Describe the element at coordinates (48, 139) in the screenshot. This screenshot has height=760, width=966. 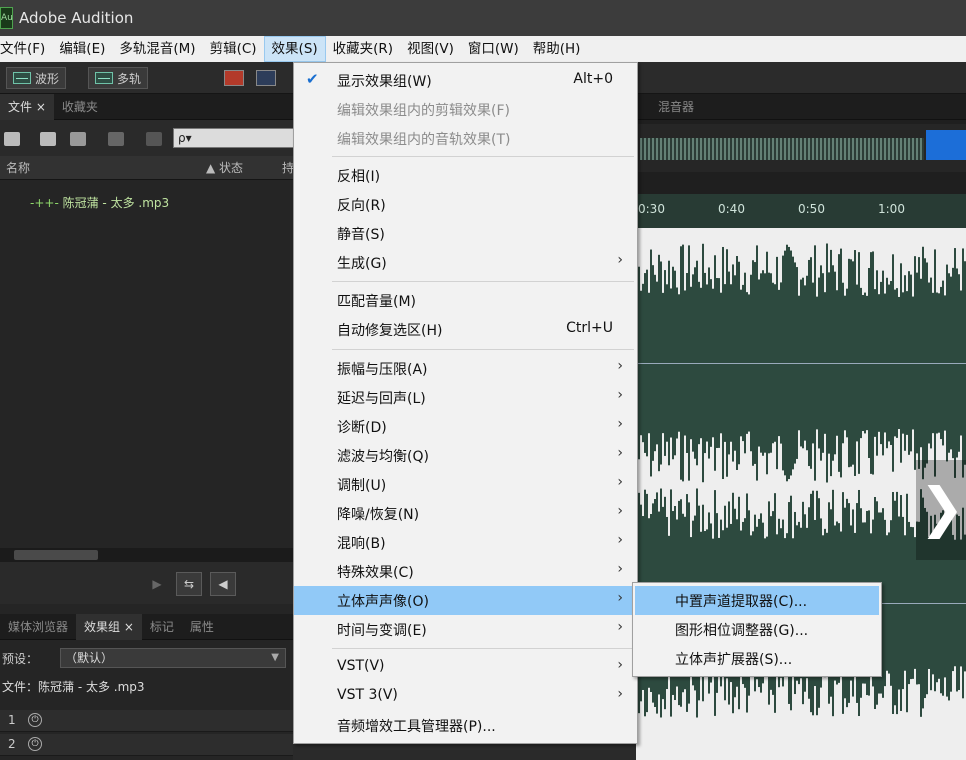
I see `import-icon` at that location.